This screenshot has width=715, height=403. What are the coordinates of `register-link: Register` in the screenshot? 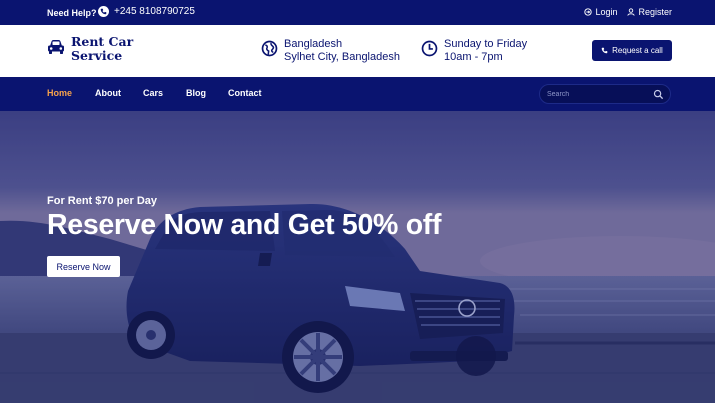 It's located at (649, 12).